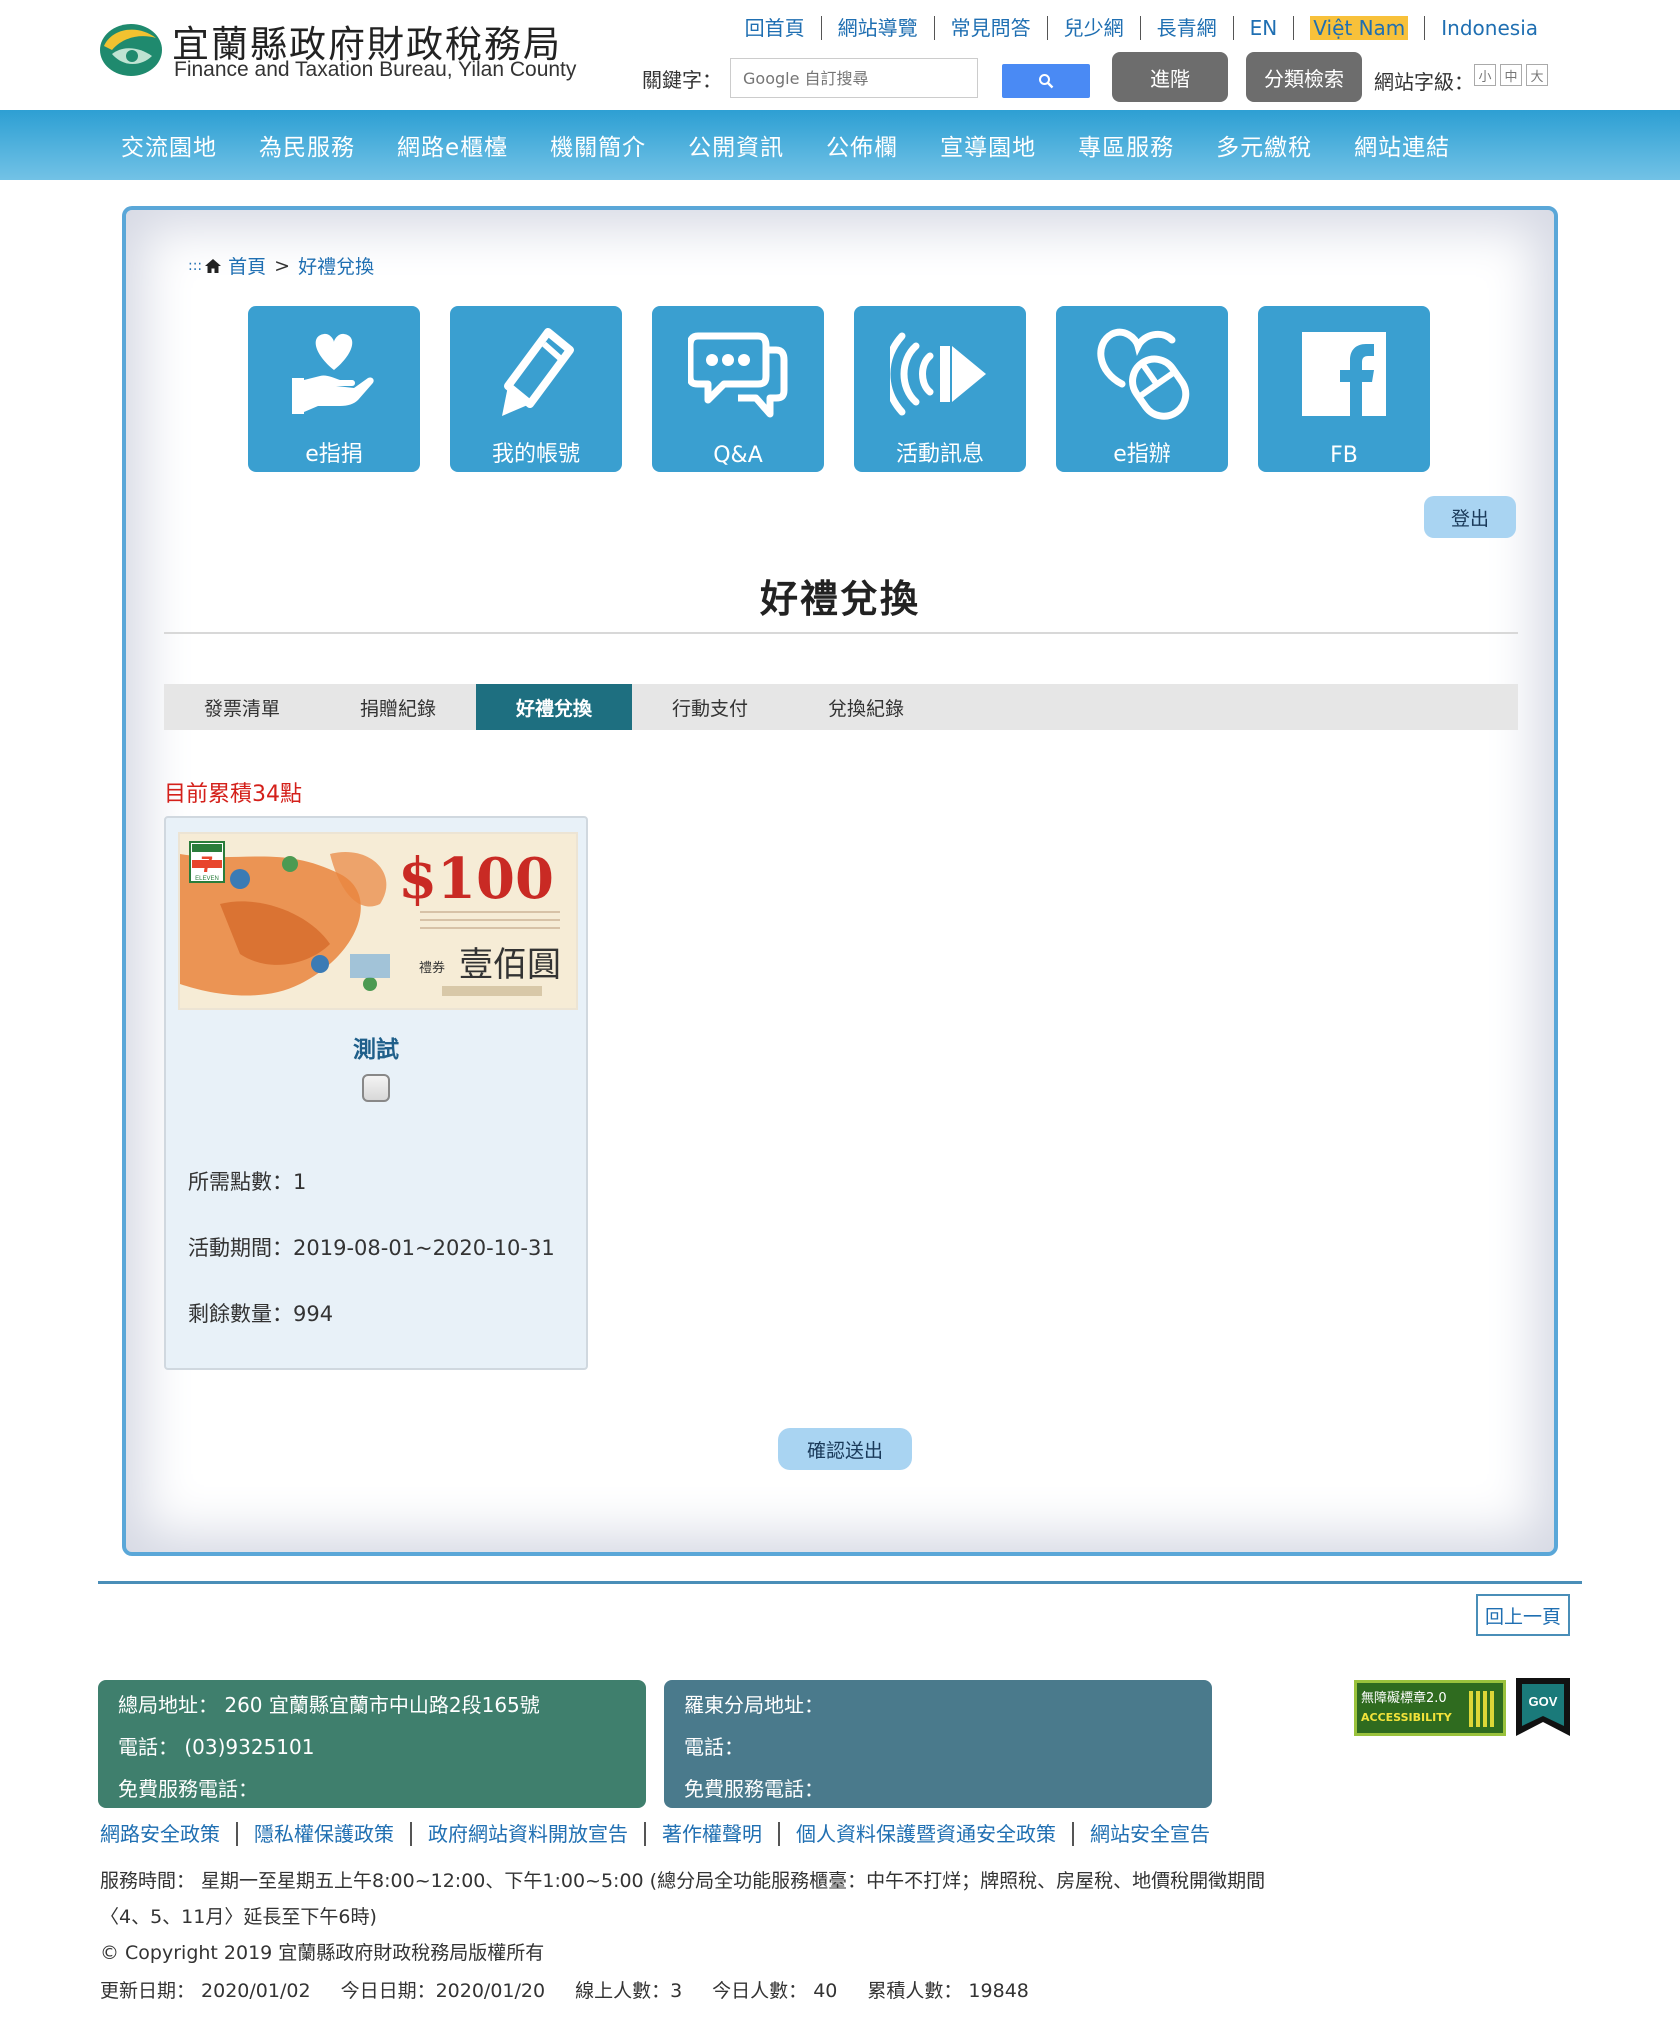  I want to click on main-office-address: 總局地址： 260 宜蘭縣宜蘭市中山路2段165號, so click(329, 1705).